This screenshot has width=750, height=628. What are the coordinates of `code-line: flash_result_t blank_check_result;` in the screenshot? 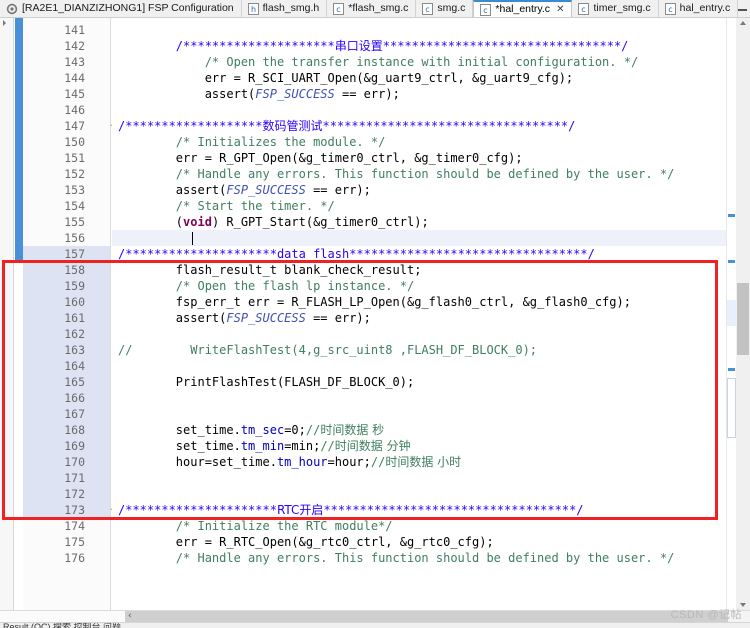 It's located at (270, 270).